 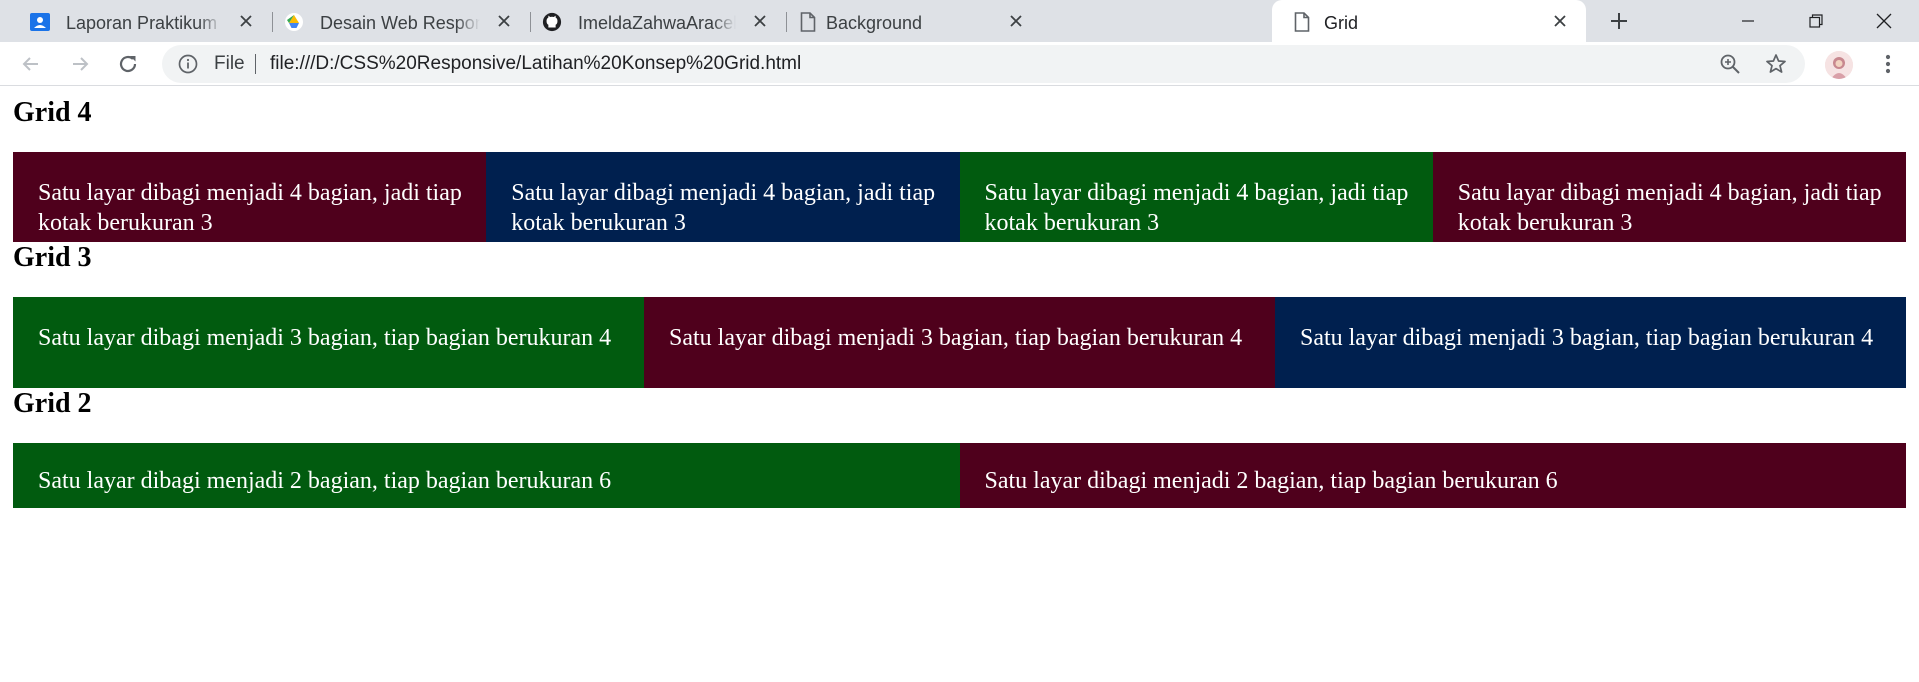 I want to click on close-window-button, so click(x=1884, y=21).